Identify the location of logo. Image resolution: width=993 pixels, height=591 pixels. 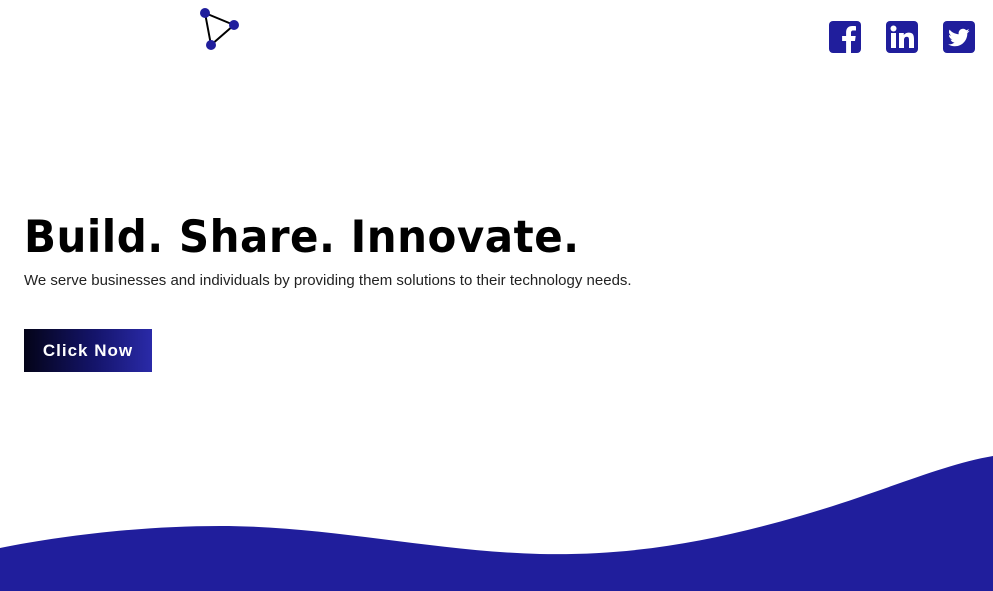
(220, 28).